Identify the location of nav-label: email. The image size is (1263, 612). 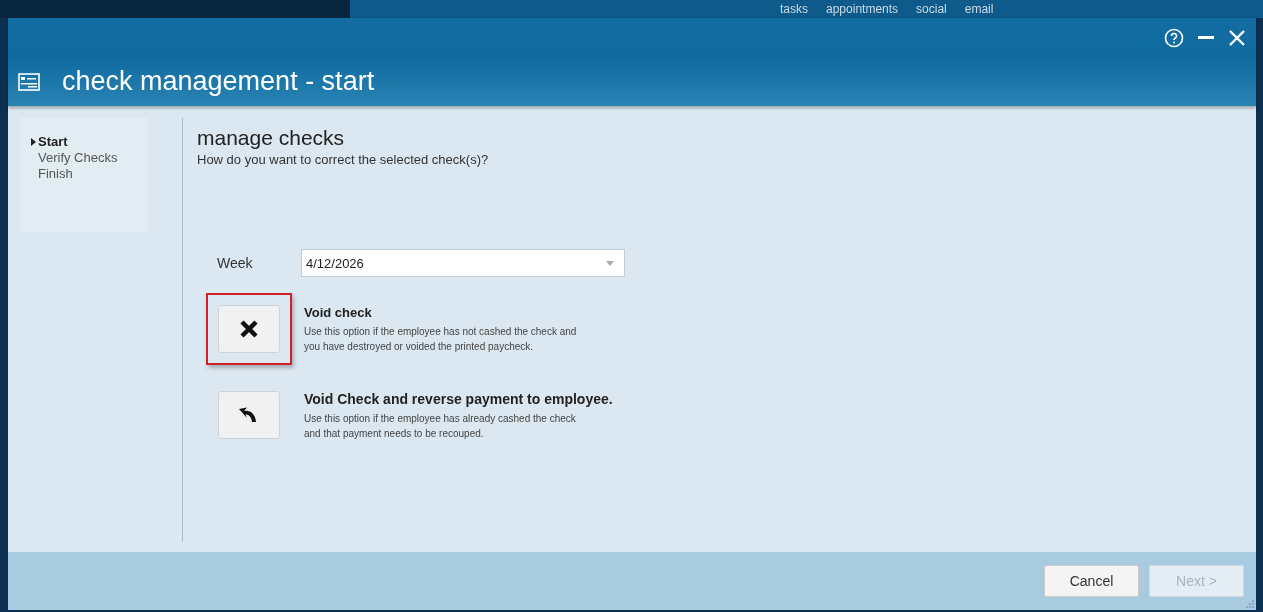
(979, 9).